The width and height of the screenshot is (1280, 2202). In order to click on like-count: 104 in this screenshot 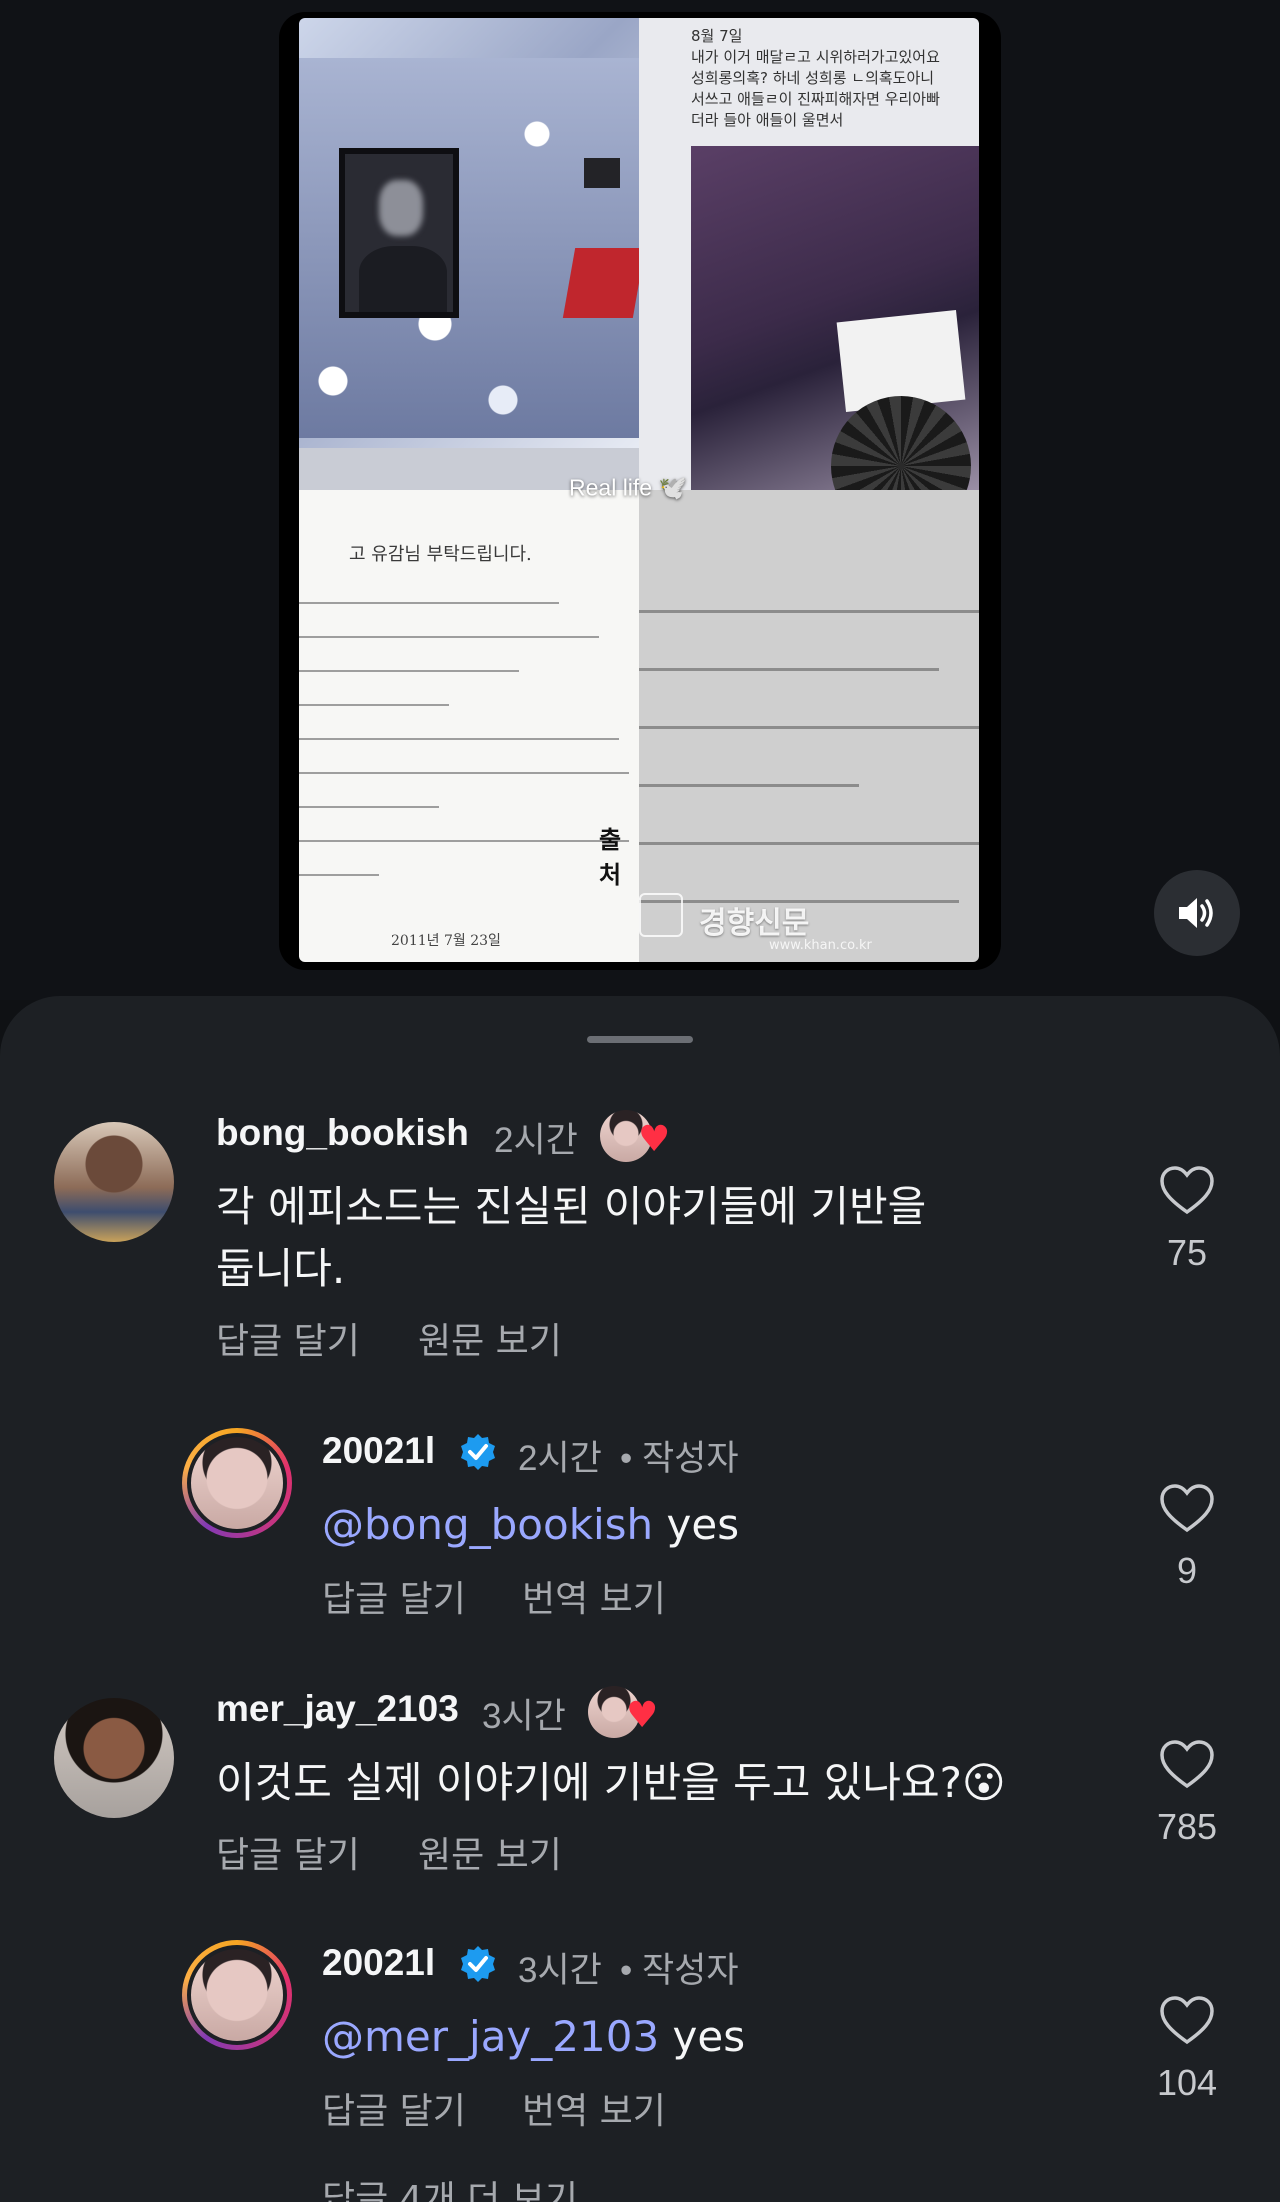, I will do `click(1187, 2082)`.